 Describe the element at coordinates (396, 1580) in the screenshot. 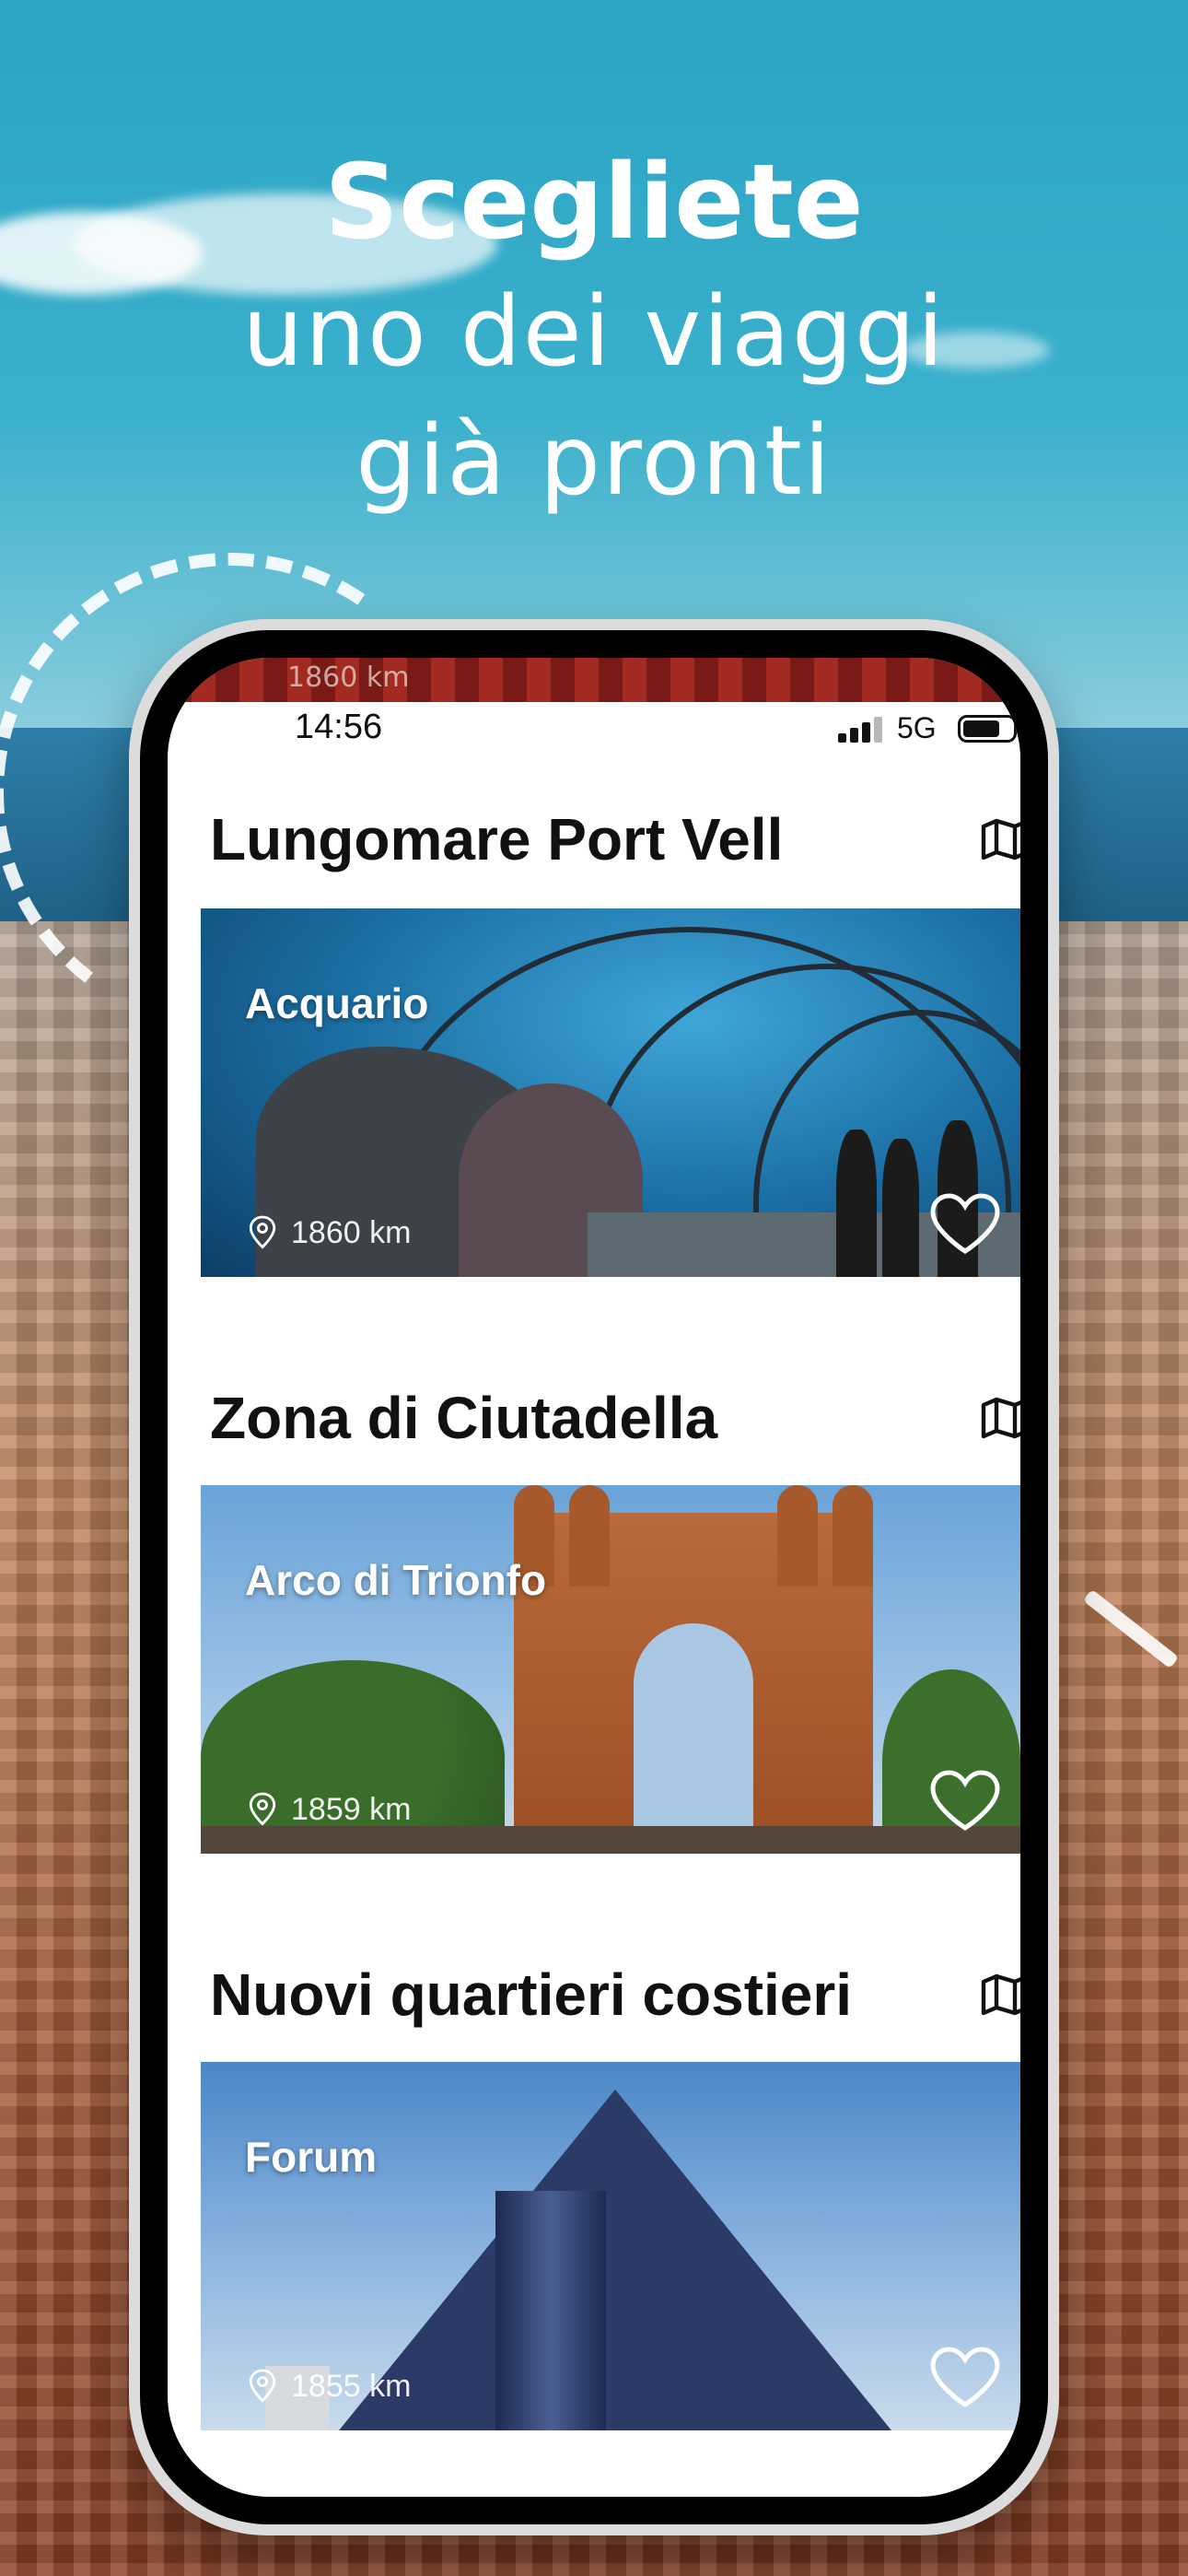

I see `card-label: Arco di Trionfo` at that location.